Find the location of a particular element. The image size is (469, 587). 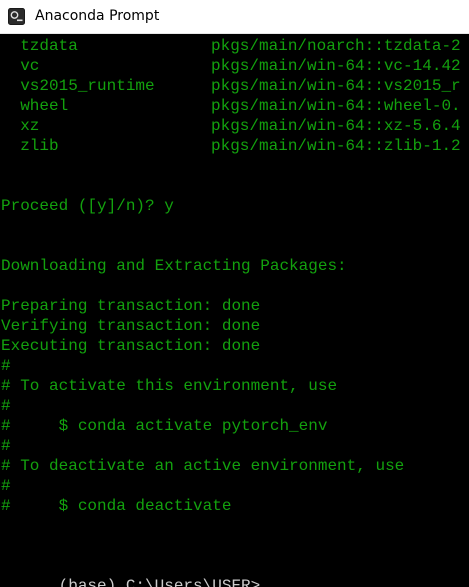

package-source: pkgs/main/win-64::vs2015_r is located at coordinates (336, 86).